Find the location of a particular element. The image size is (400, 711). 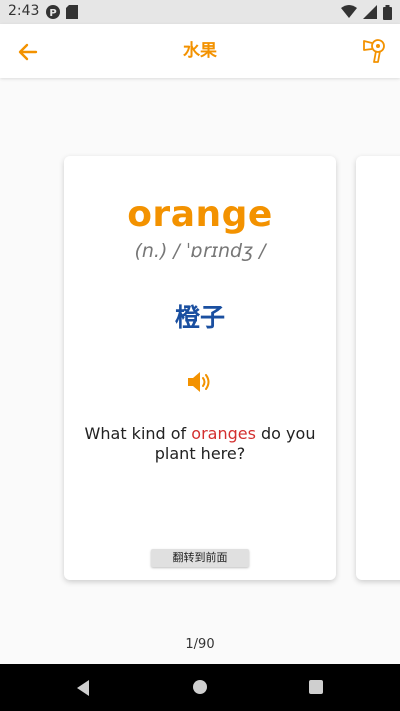

system-nav-bar is located at coordinates (200, 687).